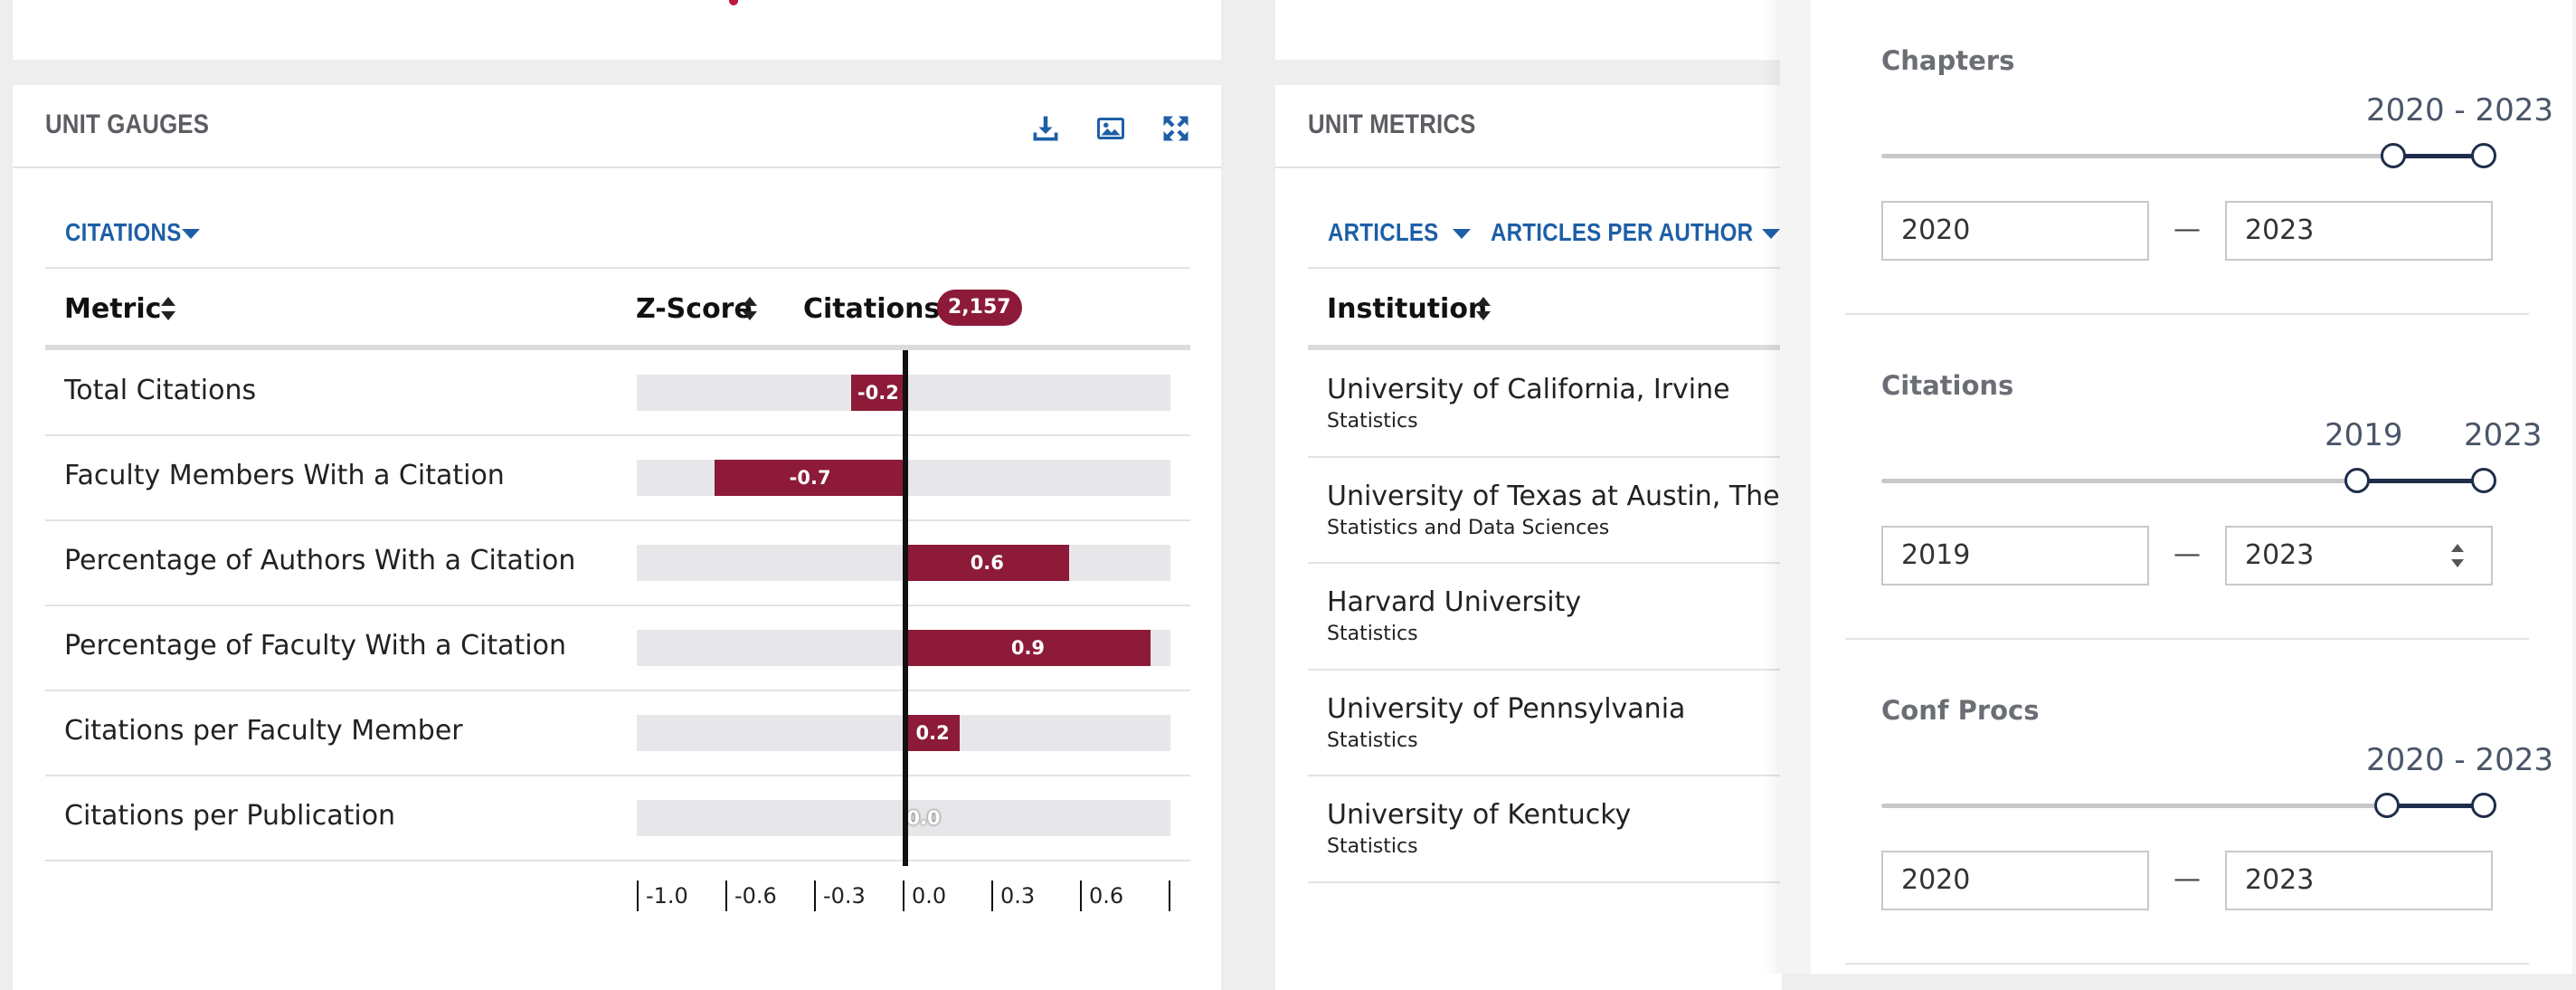 The image size is (2576, 990). I want to click on filter-range-to-text: 2023, so click(2504, 435).